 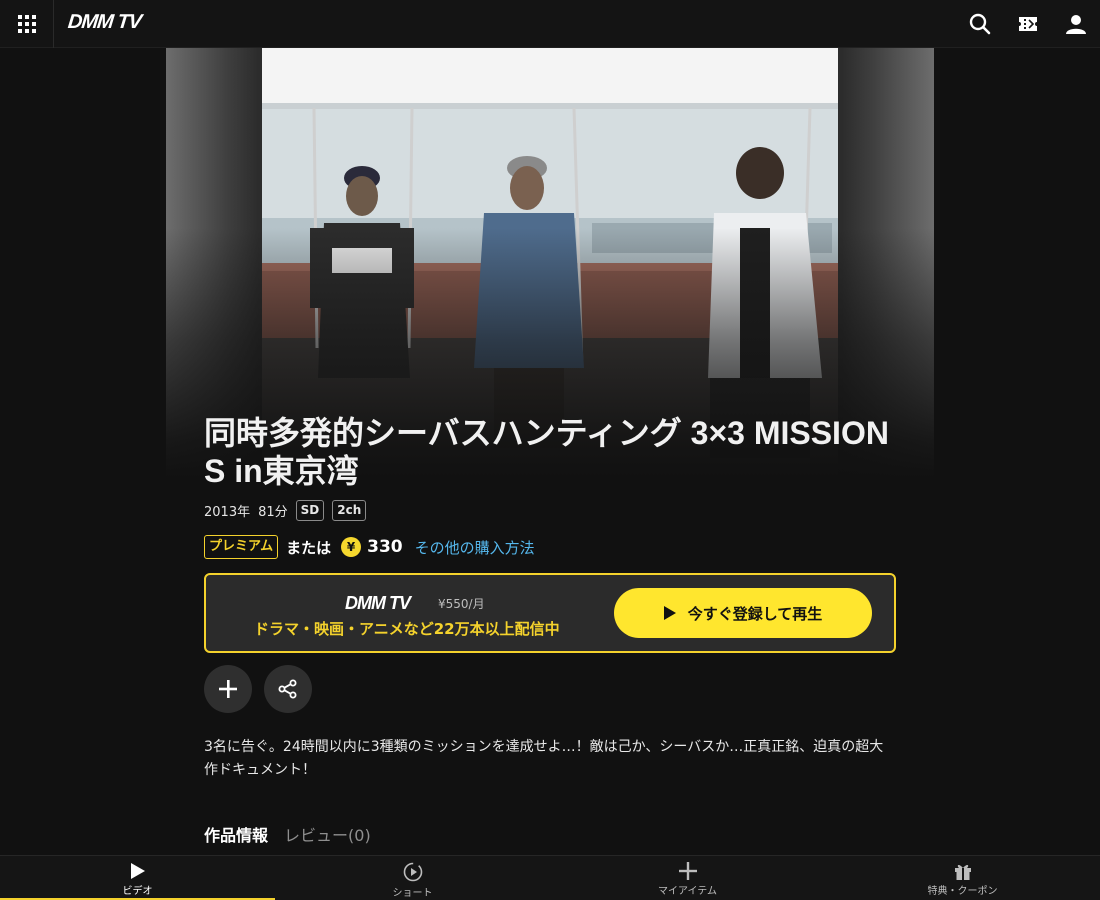 I want to click on promo-monthly-price: ¥550/月, so click(x=461, y=604).